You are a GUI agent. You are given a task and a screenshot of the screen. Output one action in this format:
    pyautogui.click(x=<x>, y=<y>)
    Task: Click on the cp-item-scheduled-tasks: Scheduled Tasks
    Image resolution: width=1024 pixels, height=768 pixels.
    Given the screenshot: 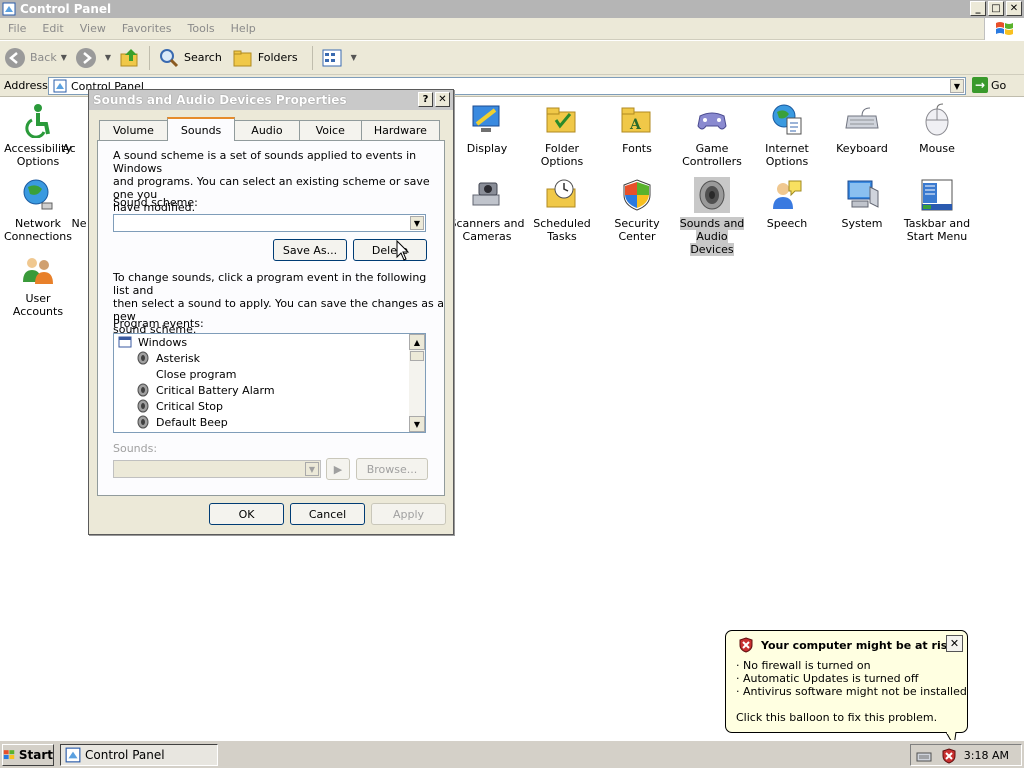 What is the action you would take?
    pyautogui.click(x=562, y=210)
    